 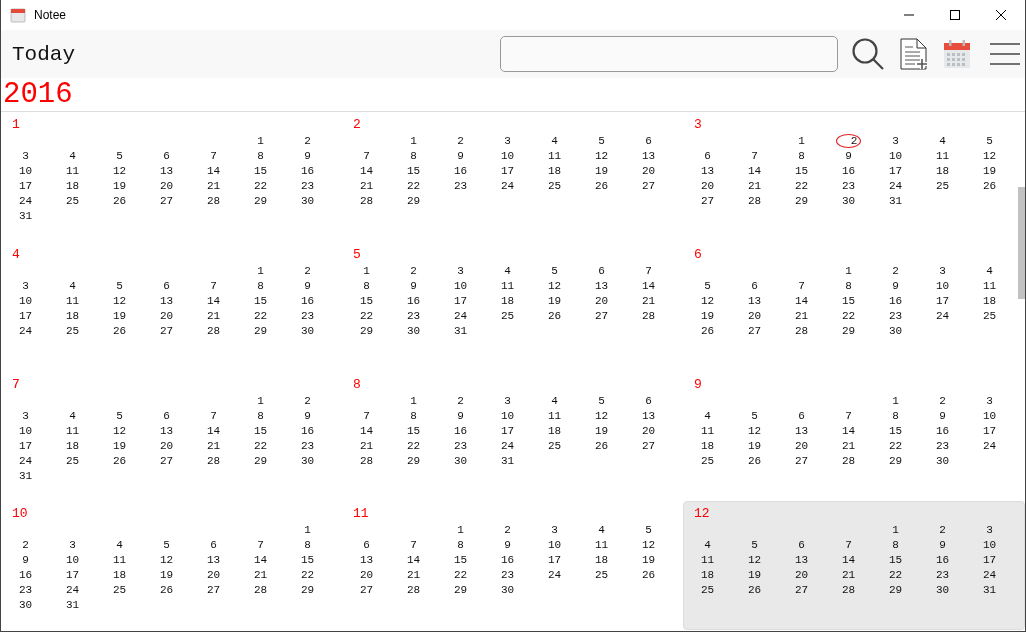 What do you see at coordinates (698, 384) in the screenshot?
I see `month-label: 9` at bounding box center [698, 384].